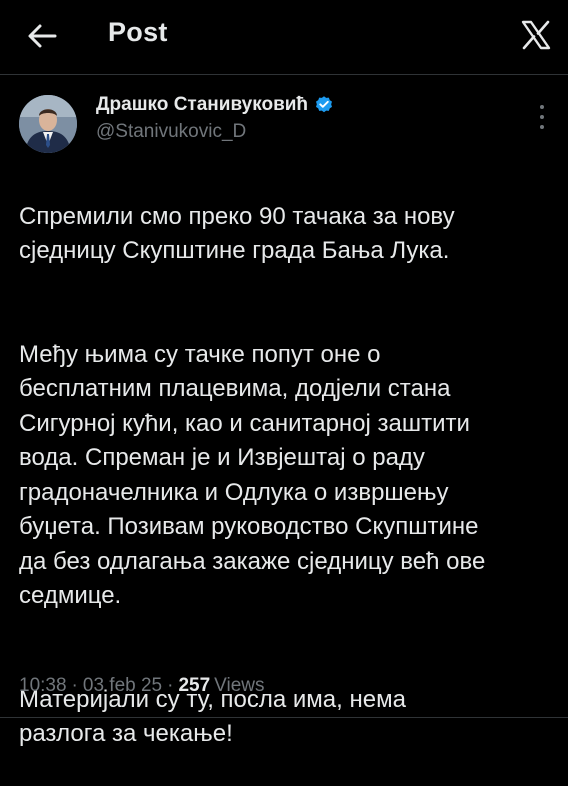  What do you see at coordinates (324, 105) in the screenshot?
I see `verified-badge-icon` at bounding box center [324, 105].